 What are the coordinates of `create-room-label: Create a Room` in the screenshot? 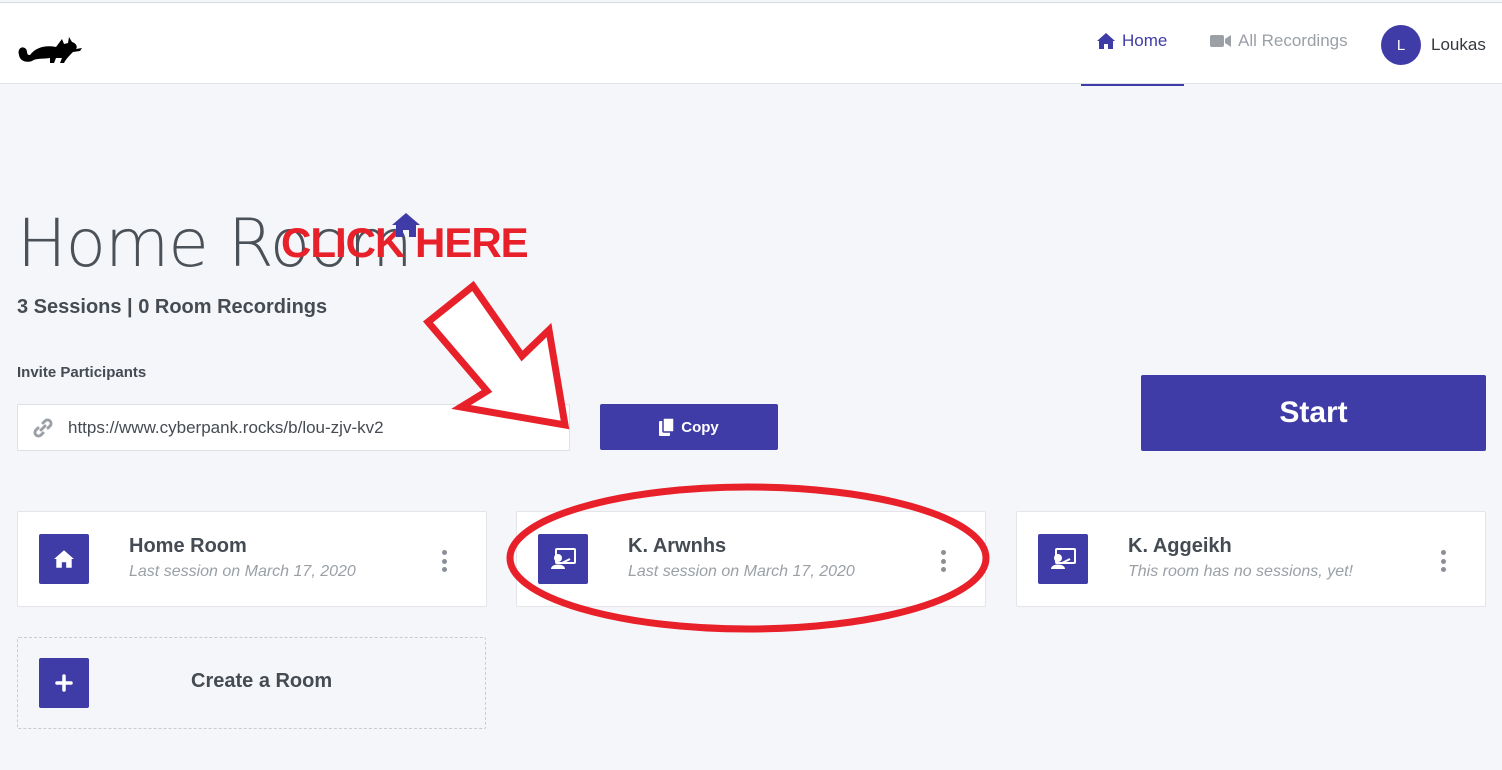 It's located at (262, 681).